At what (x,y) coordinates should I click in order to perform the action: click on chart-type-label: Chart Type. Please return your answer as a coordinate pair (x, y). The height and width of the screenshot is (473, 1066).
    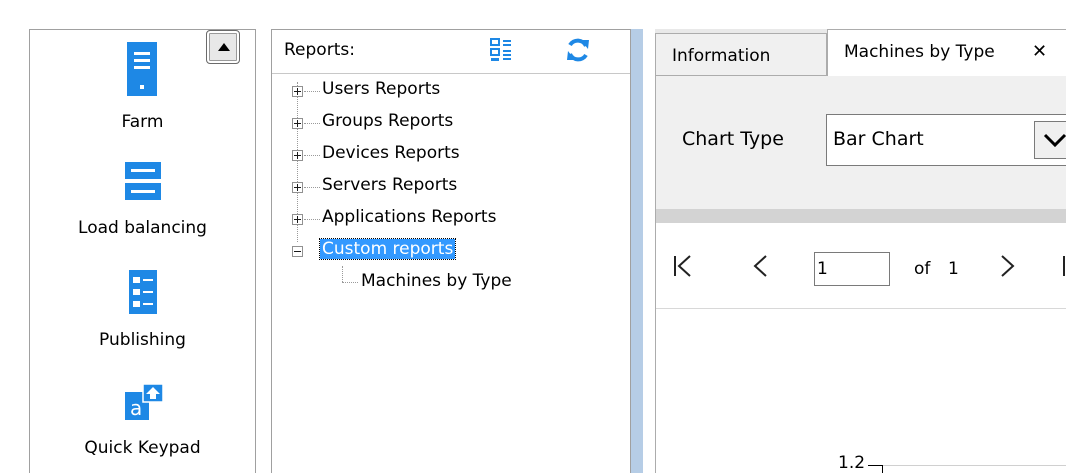
    Looking at the image, I should click on (733, 139).